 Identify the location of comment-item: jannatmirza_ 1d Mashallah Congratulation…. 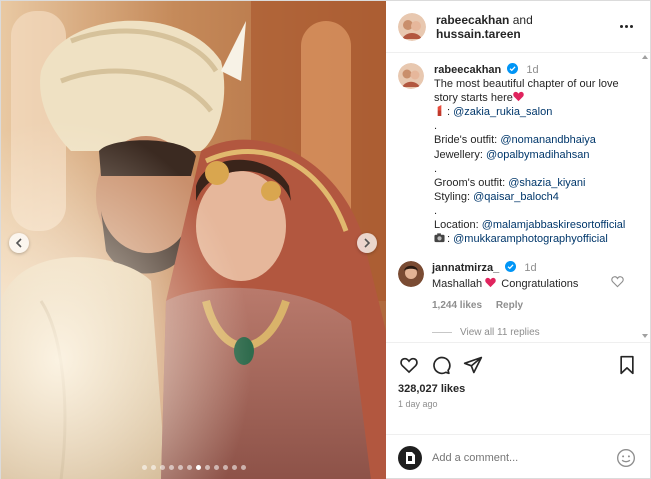
(516, 287).